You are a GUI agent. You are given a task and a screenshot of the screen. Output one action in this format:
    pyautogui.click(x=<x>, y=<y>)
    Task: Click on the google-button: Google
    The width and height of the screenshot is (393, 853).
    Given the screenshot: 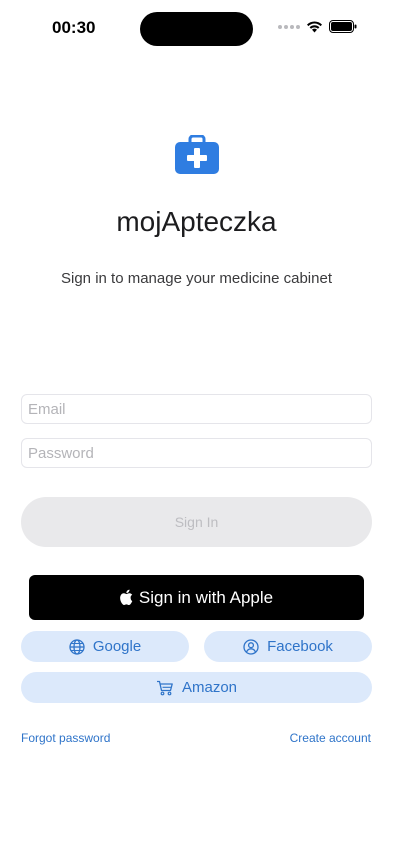 What is the action you would take?
    pyautogui.click(x=105, y=646)
    